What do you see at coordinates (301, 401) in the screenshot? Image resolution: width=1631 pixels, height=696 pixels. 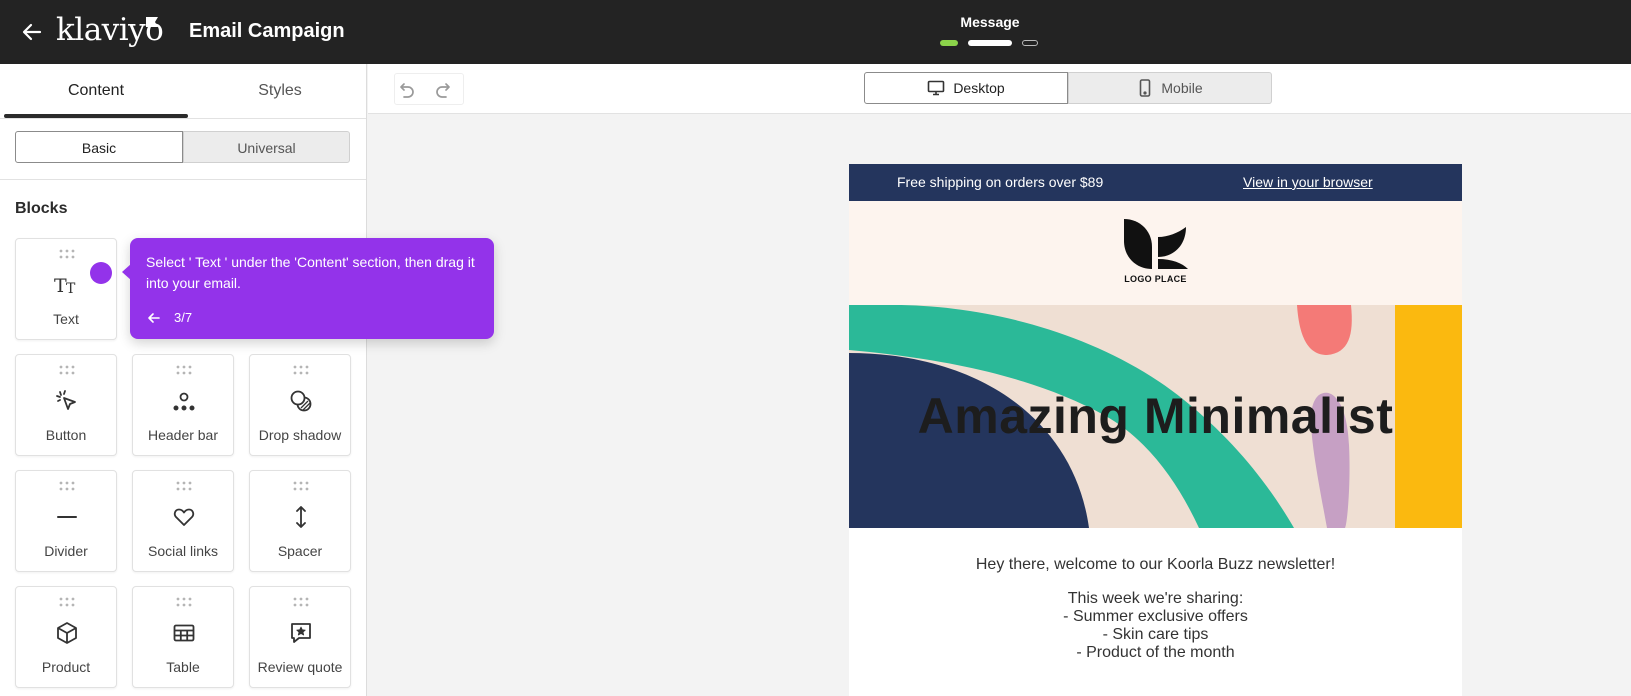 I see `drop-shadow-icon` at bounding box center [301, 401].